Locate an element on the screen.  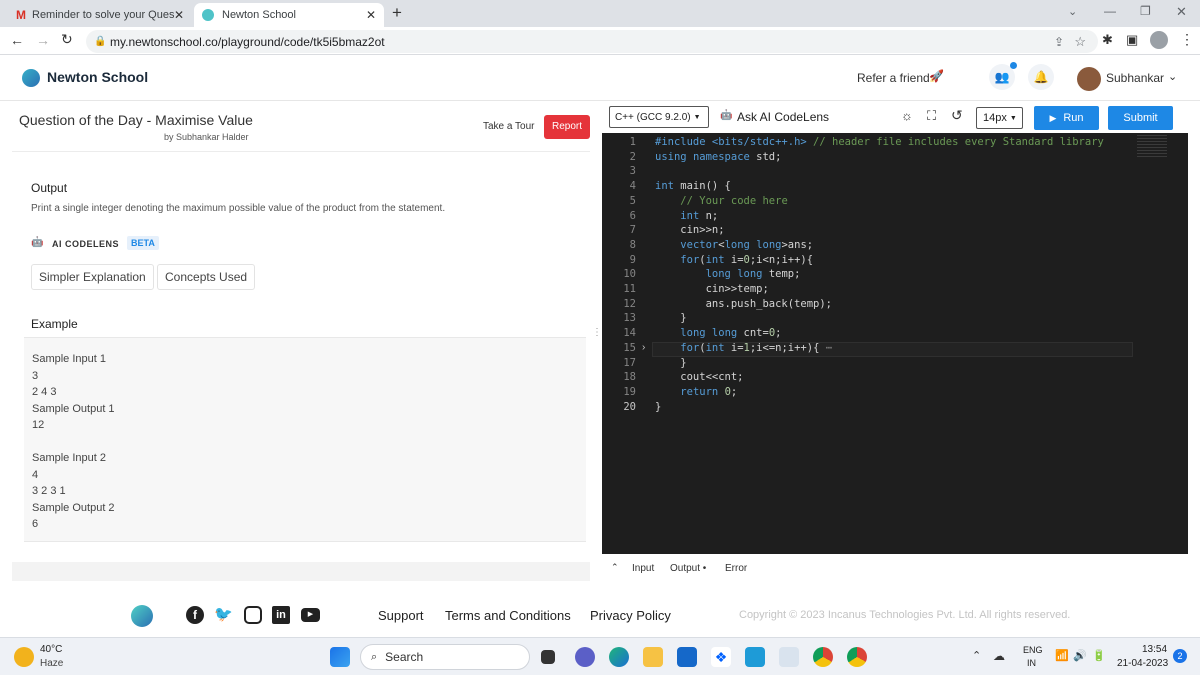
refer-link: Refer a friend is located at coordinates (893, 78).